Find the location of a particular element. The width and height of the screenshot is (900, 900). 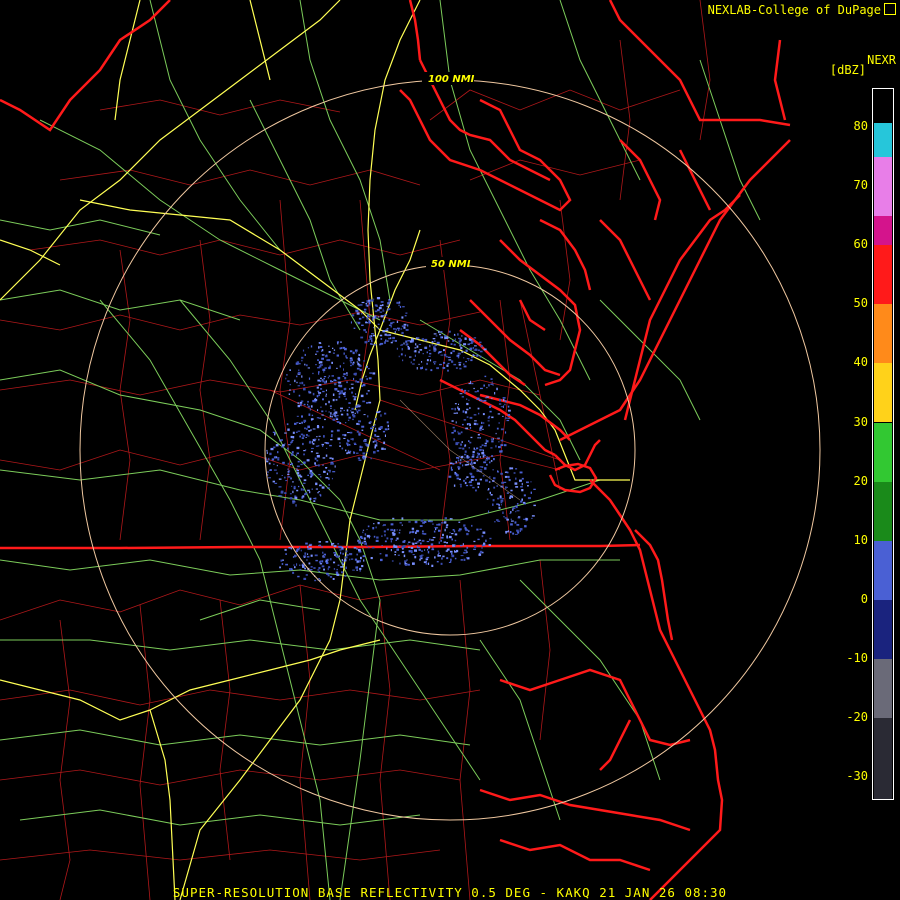

nexlab-credit: NEXLAB-College of DuPage is located at coordinates (802, 10).